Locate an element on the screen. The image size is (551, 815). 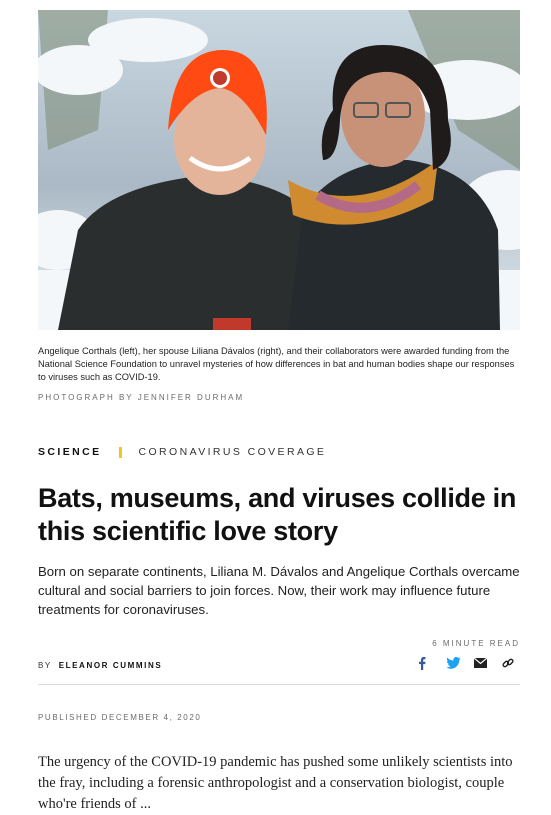
byline-divider is located at coordinates (279, 684).